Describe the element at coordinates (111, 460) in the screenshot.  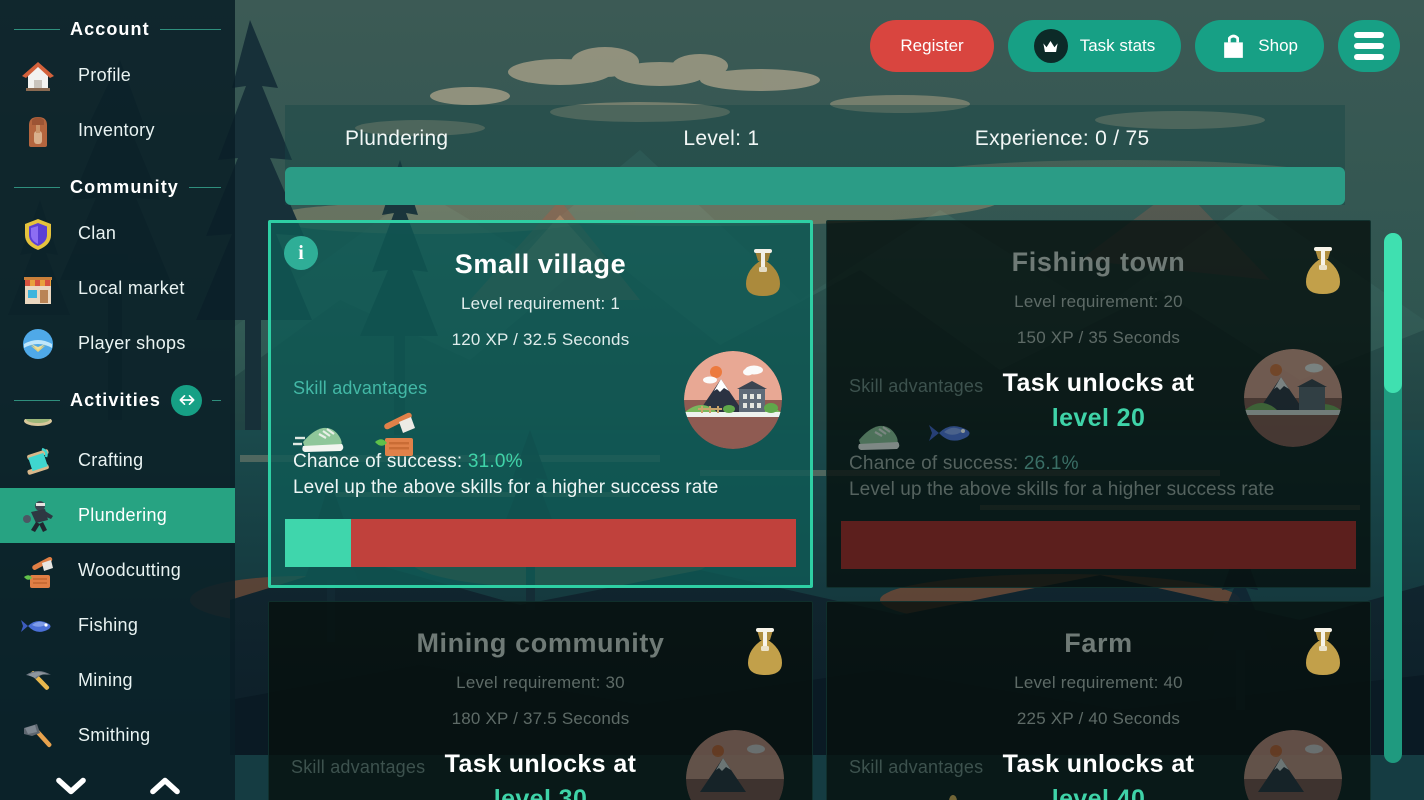
I see `sidebar-item-label: Crafting` at that location.